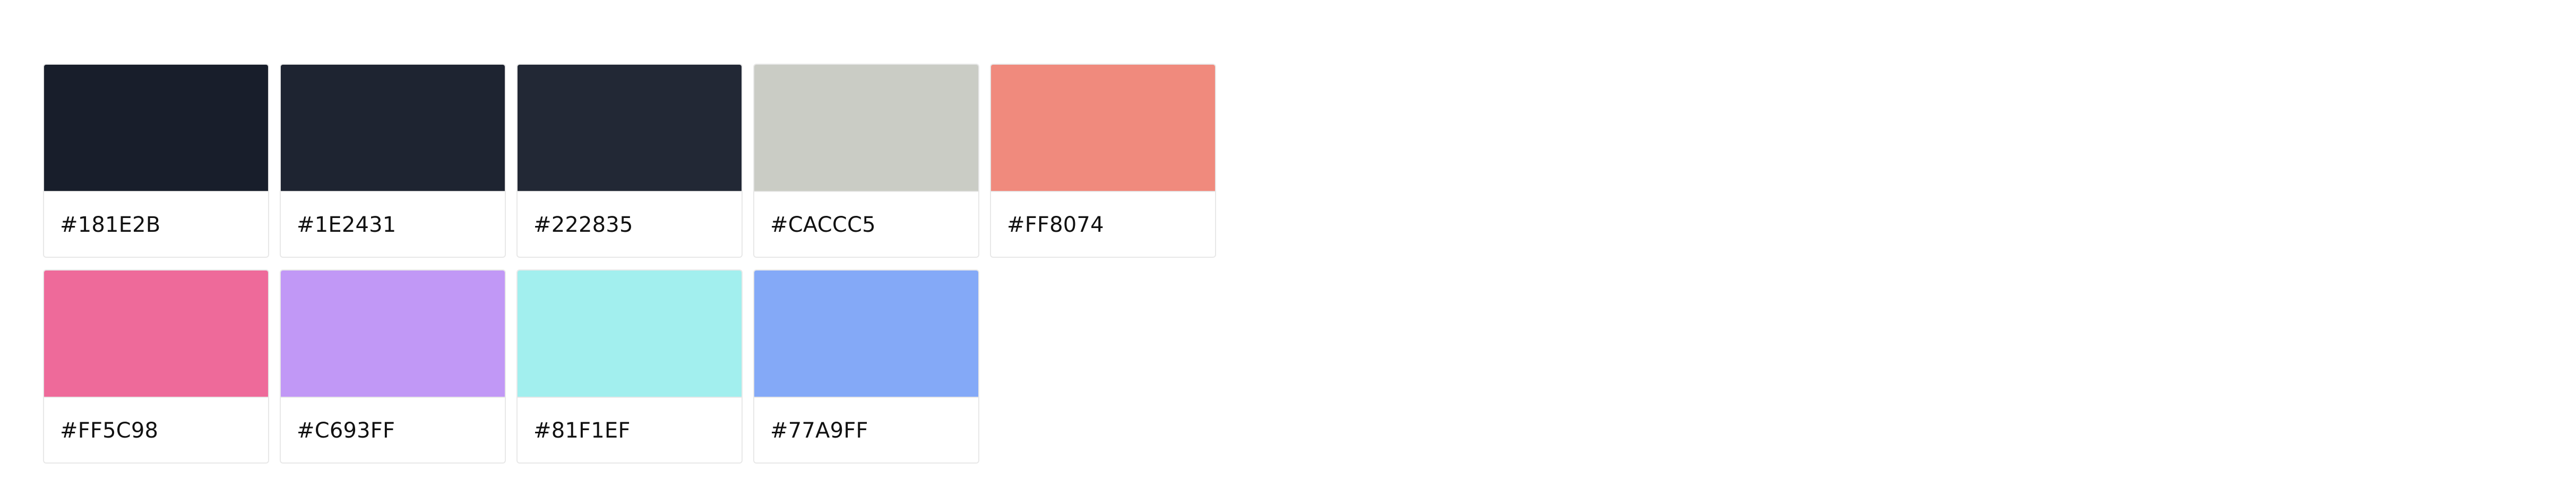 This screenshot has height=480, width=2576. I want to click on swatch-card-ff8074: #FF8074, so click(1103, 161).